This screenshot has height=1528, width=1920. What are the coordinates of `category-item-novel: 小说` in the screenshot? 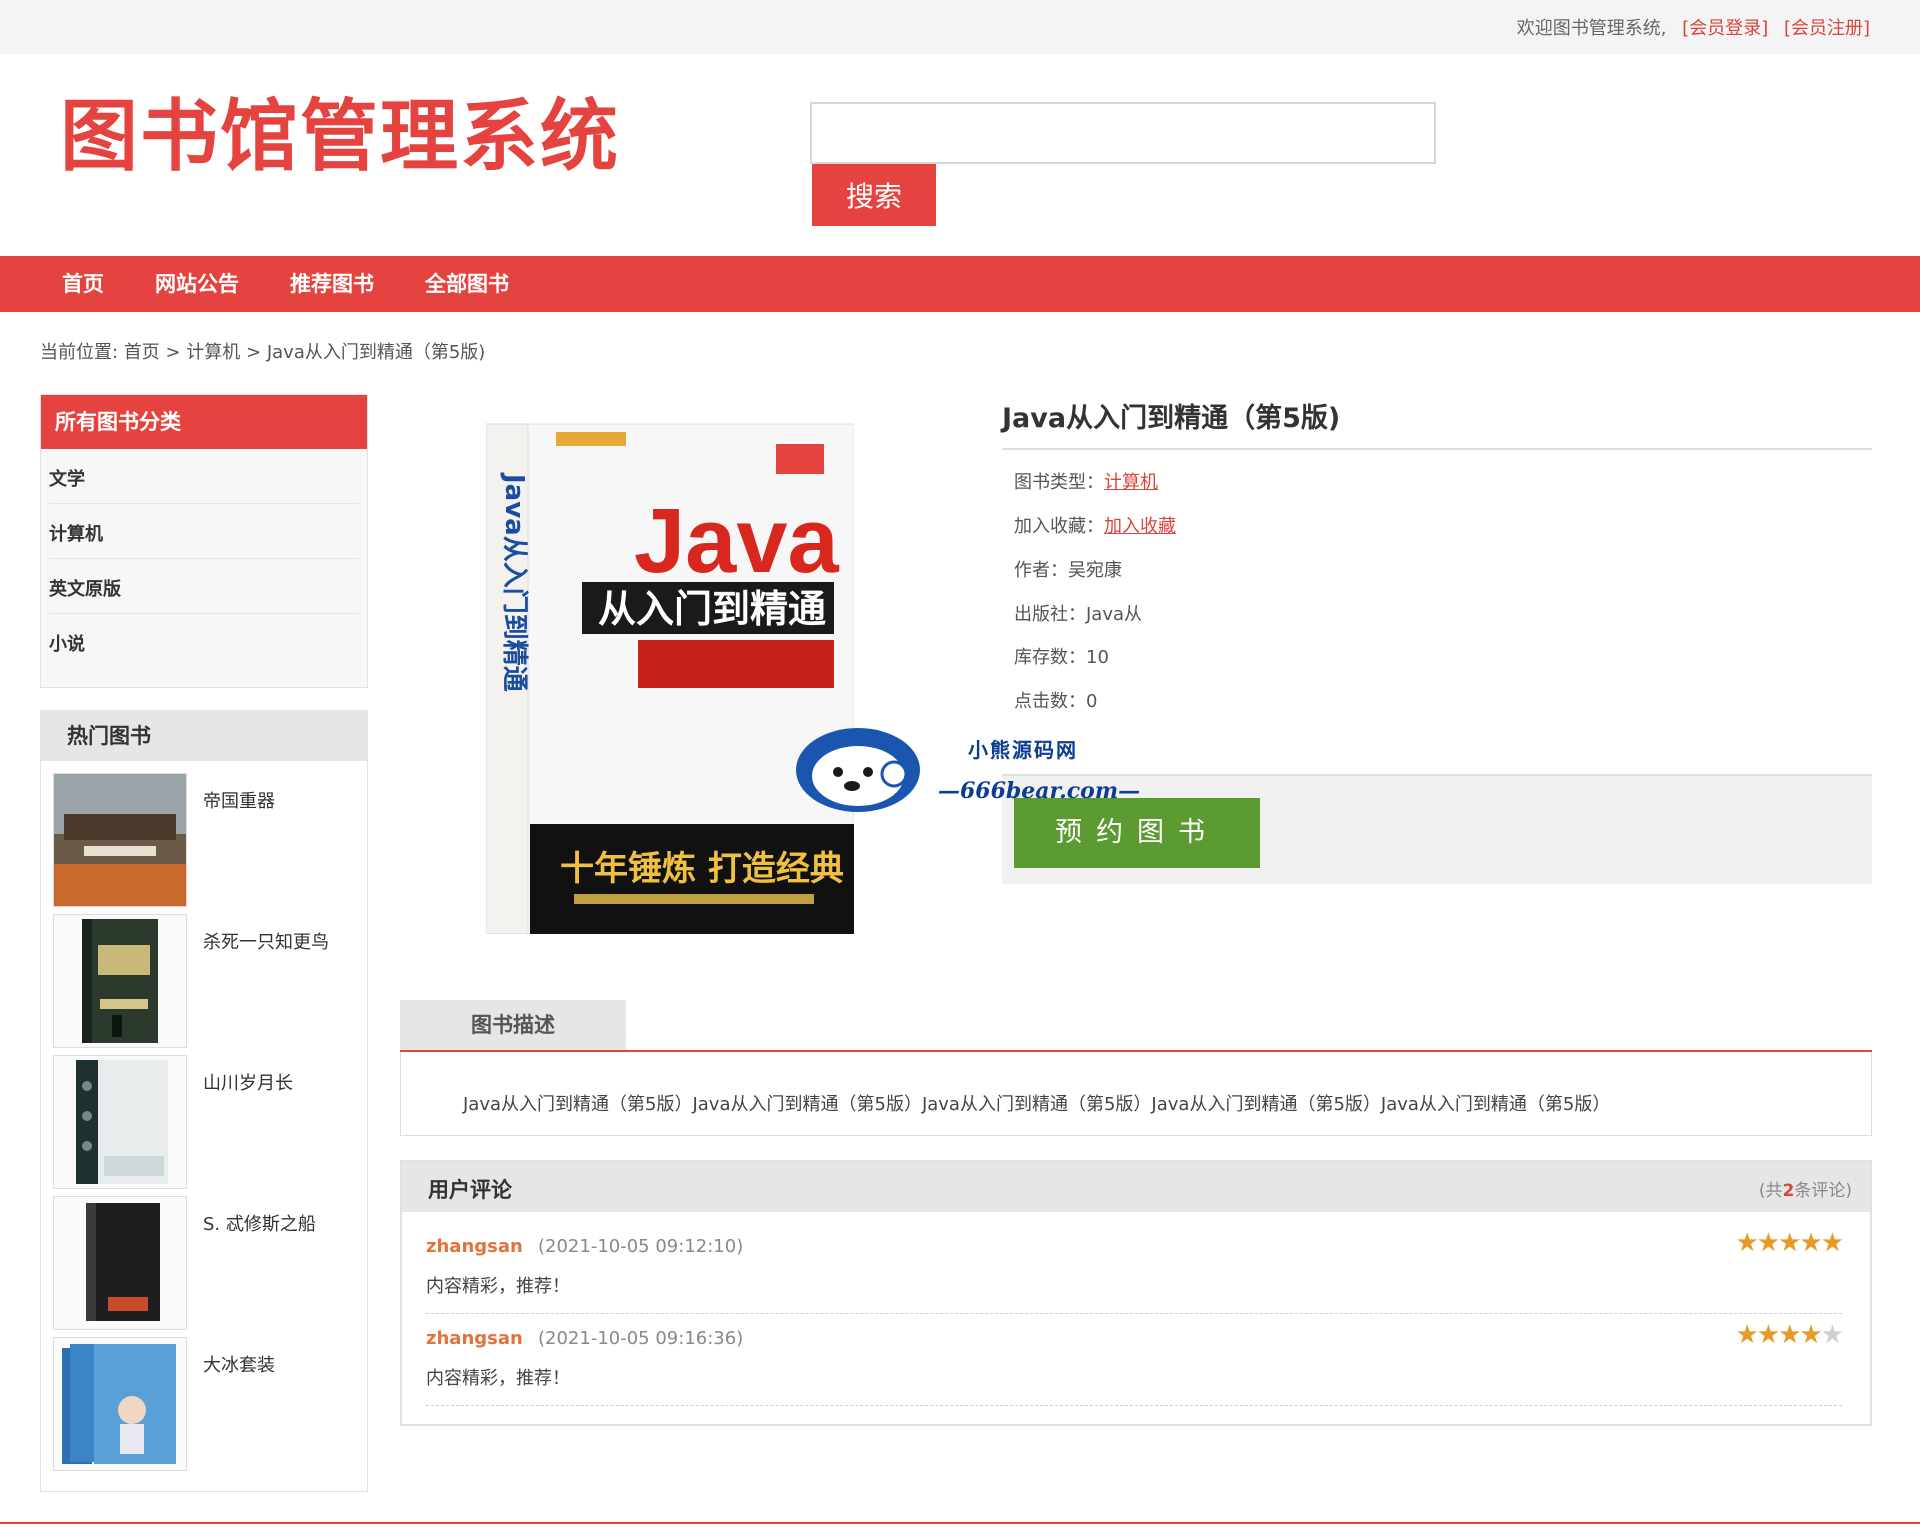 It's located at (204, 641).